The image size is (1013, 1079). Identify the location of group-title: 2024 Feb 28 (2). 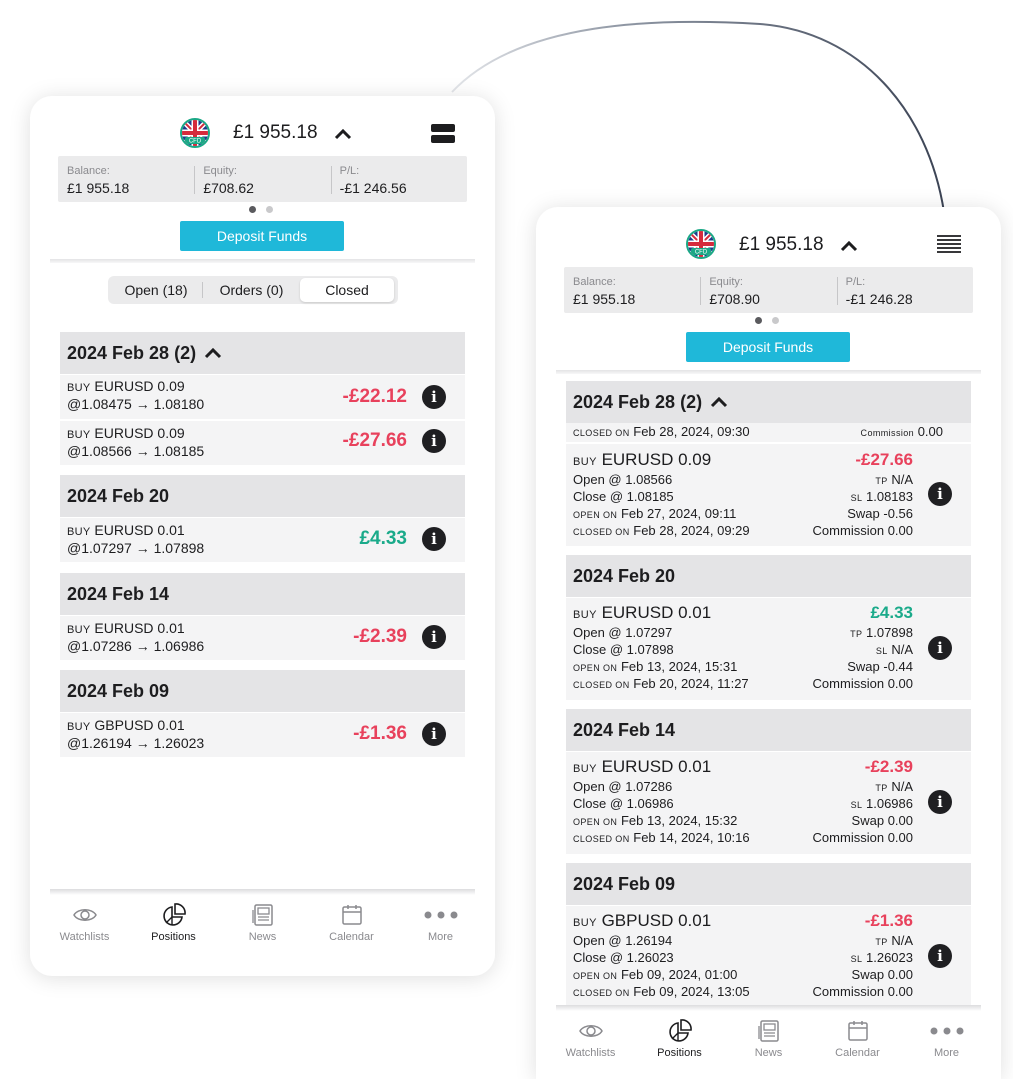
(132, 353).